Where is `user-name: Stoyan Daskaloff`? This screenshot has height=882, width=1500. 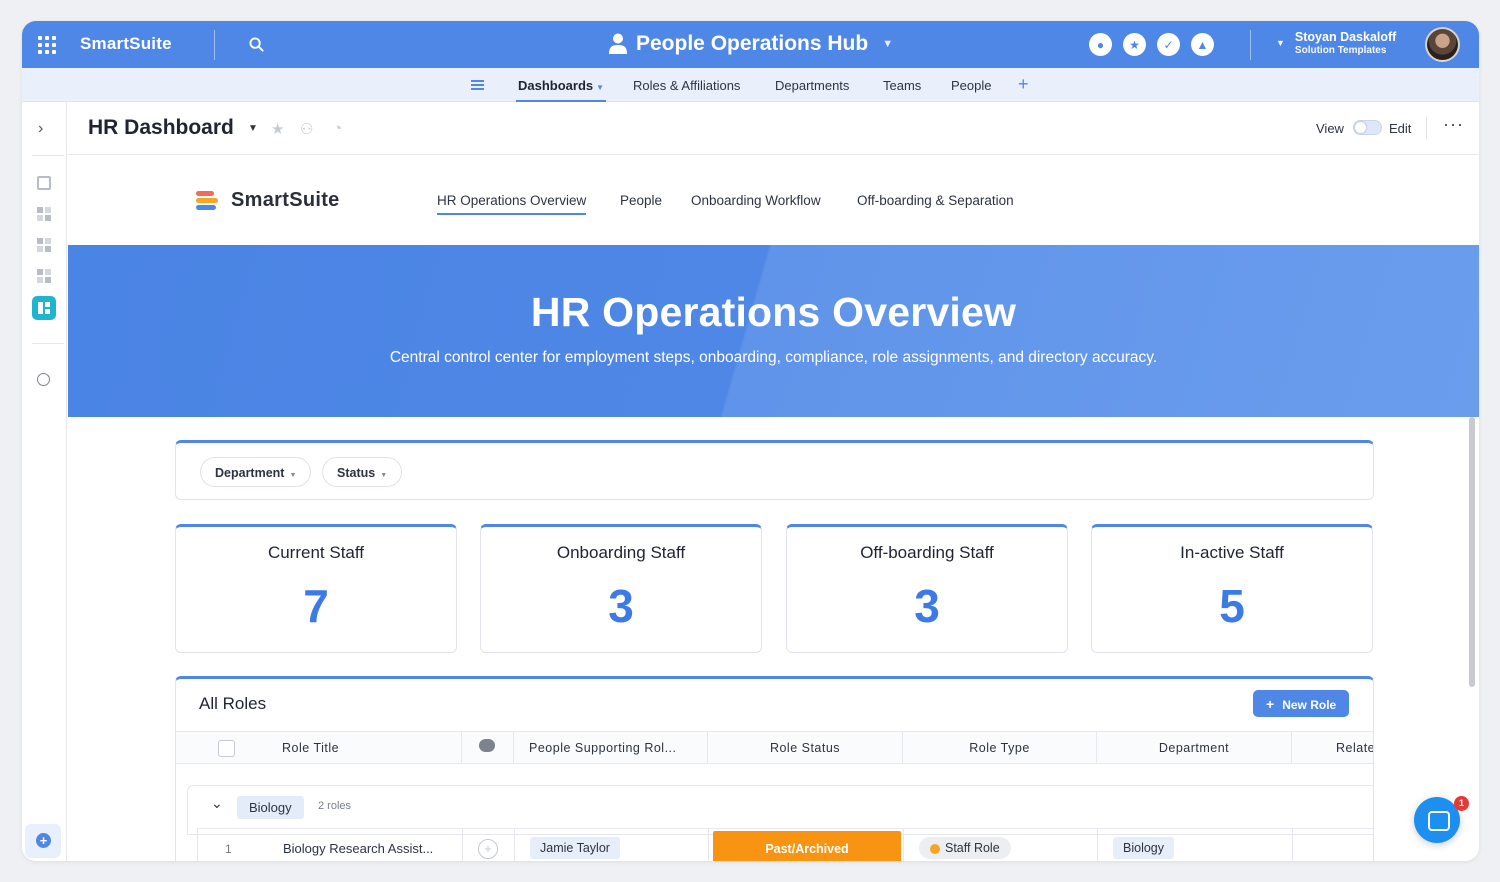 user-name: Stoyan Daskaloff is located at coordinates (1345, 37).